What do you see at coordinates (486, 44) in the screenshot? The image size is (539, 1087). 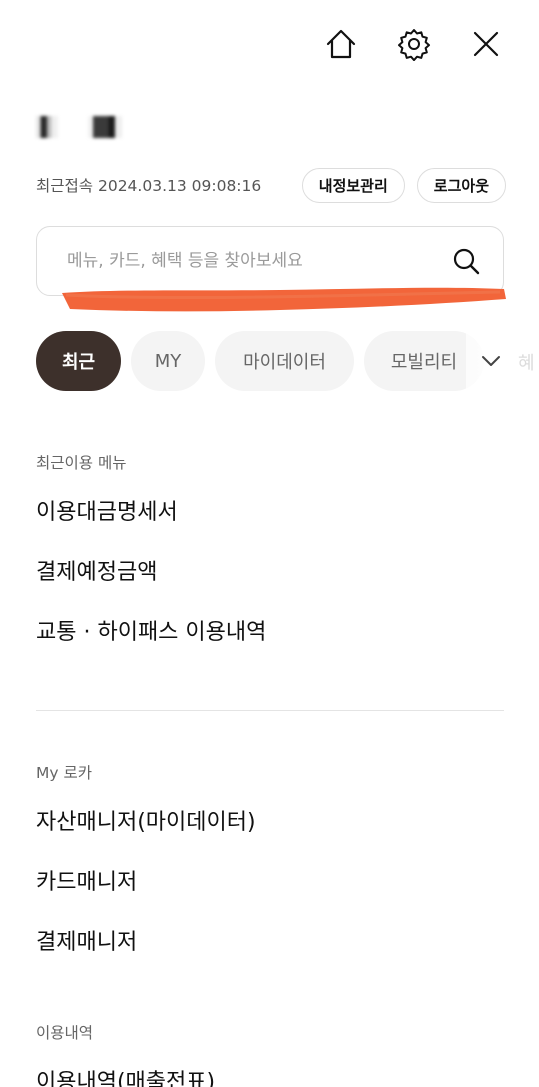 I see `close-icon` at bounding box center [486, 44].